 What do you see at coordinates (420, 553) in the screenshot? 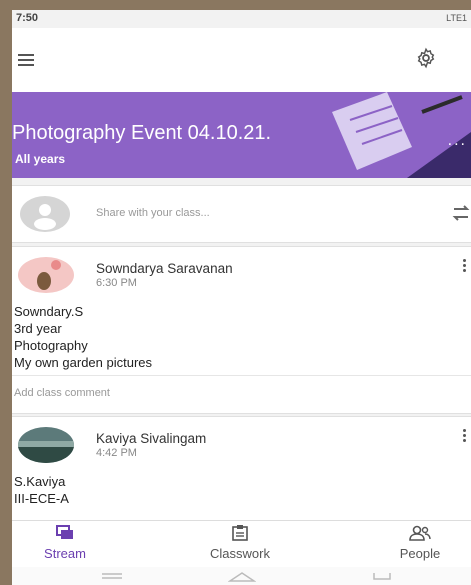
I see `tab-label: People` at bounding box center [420, 553].